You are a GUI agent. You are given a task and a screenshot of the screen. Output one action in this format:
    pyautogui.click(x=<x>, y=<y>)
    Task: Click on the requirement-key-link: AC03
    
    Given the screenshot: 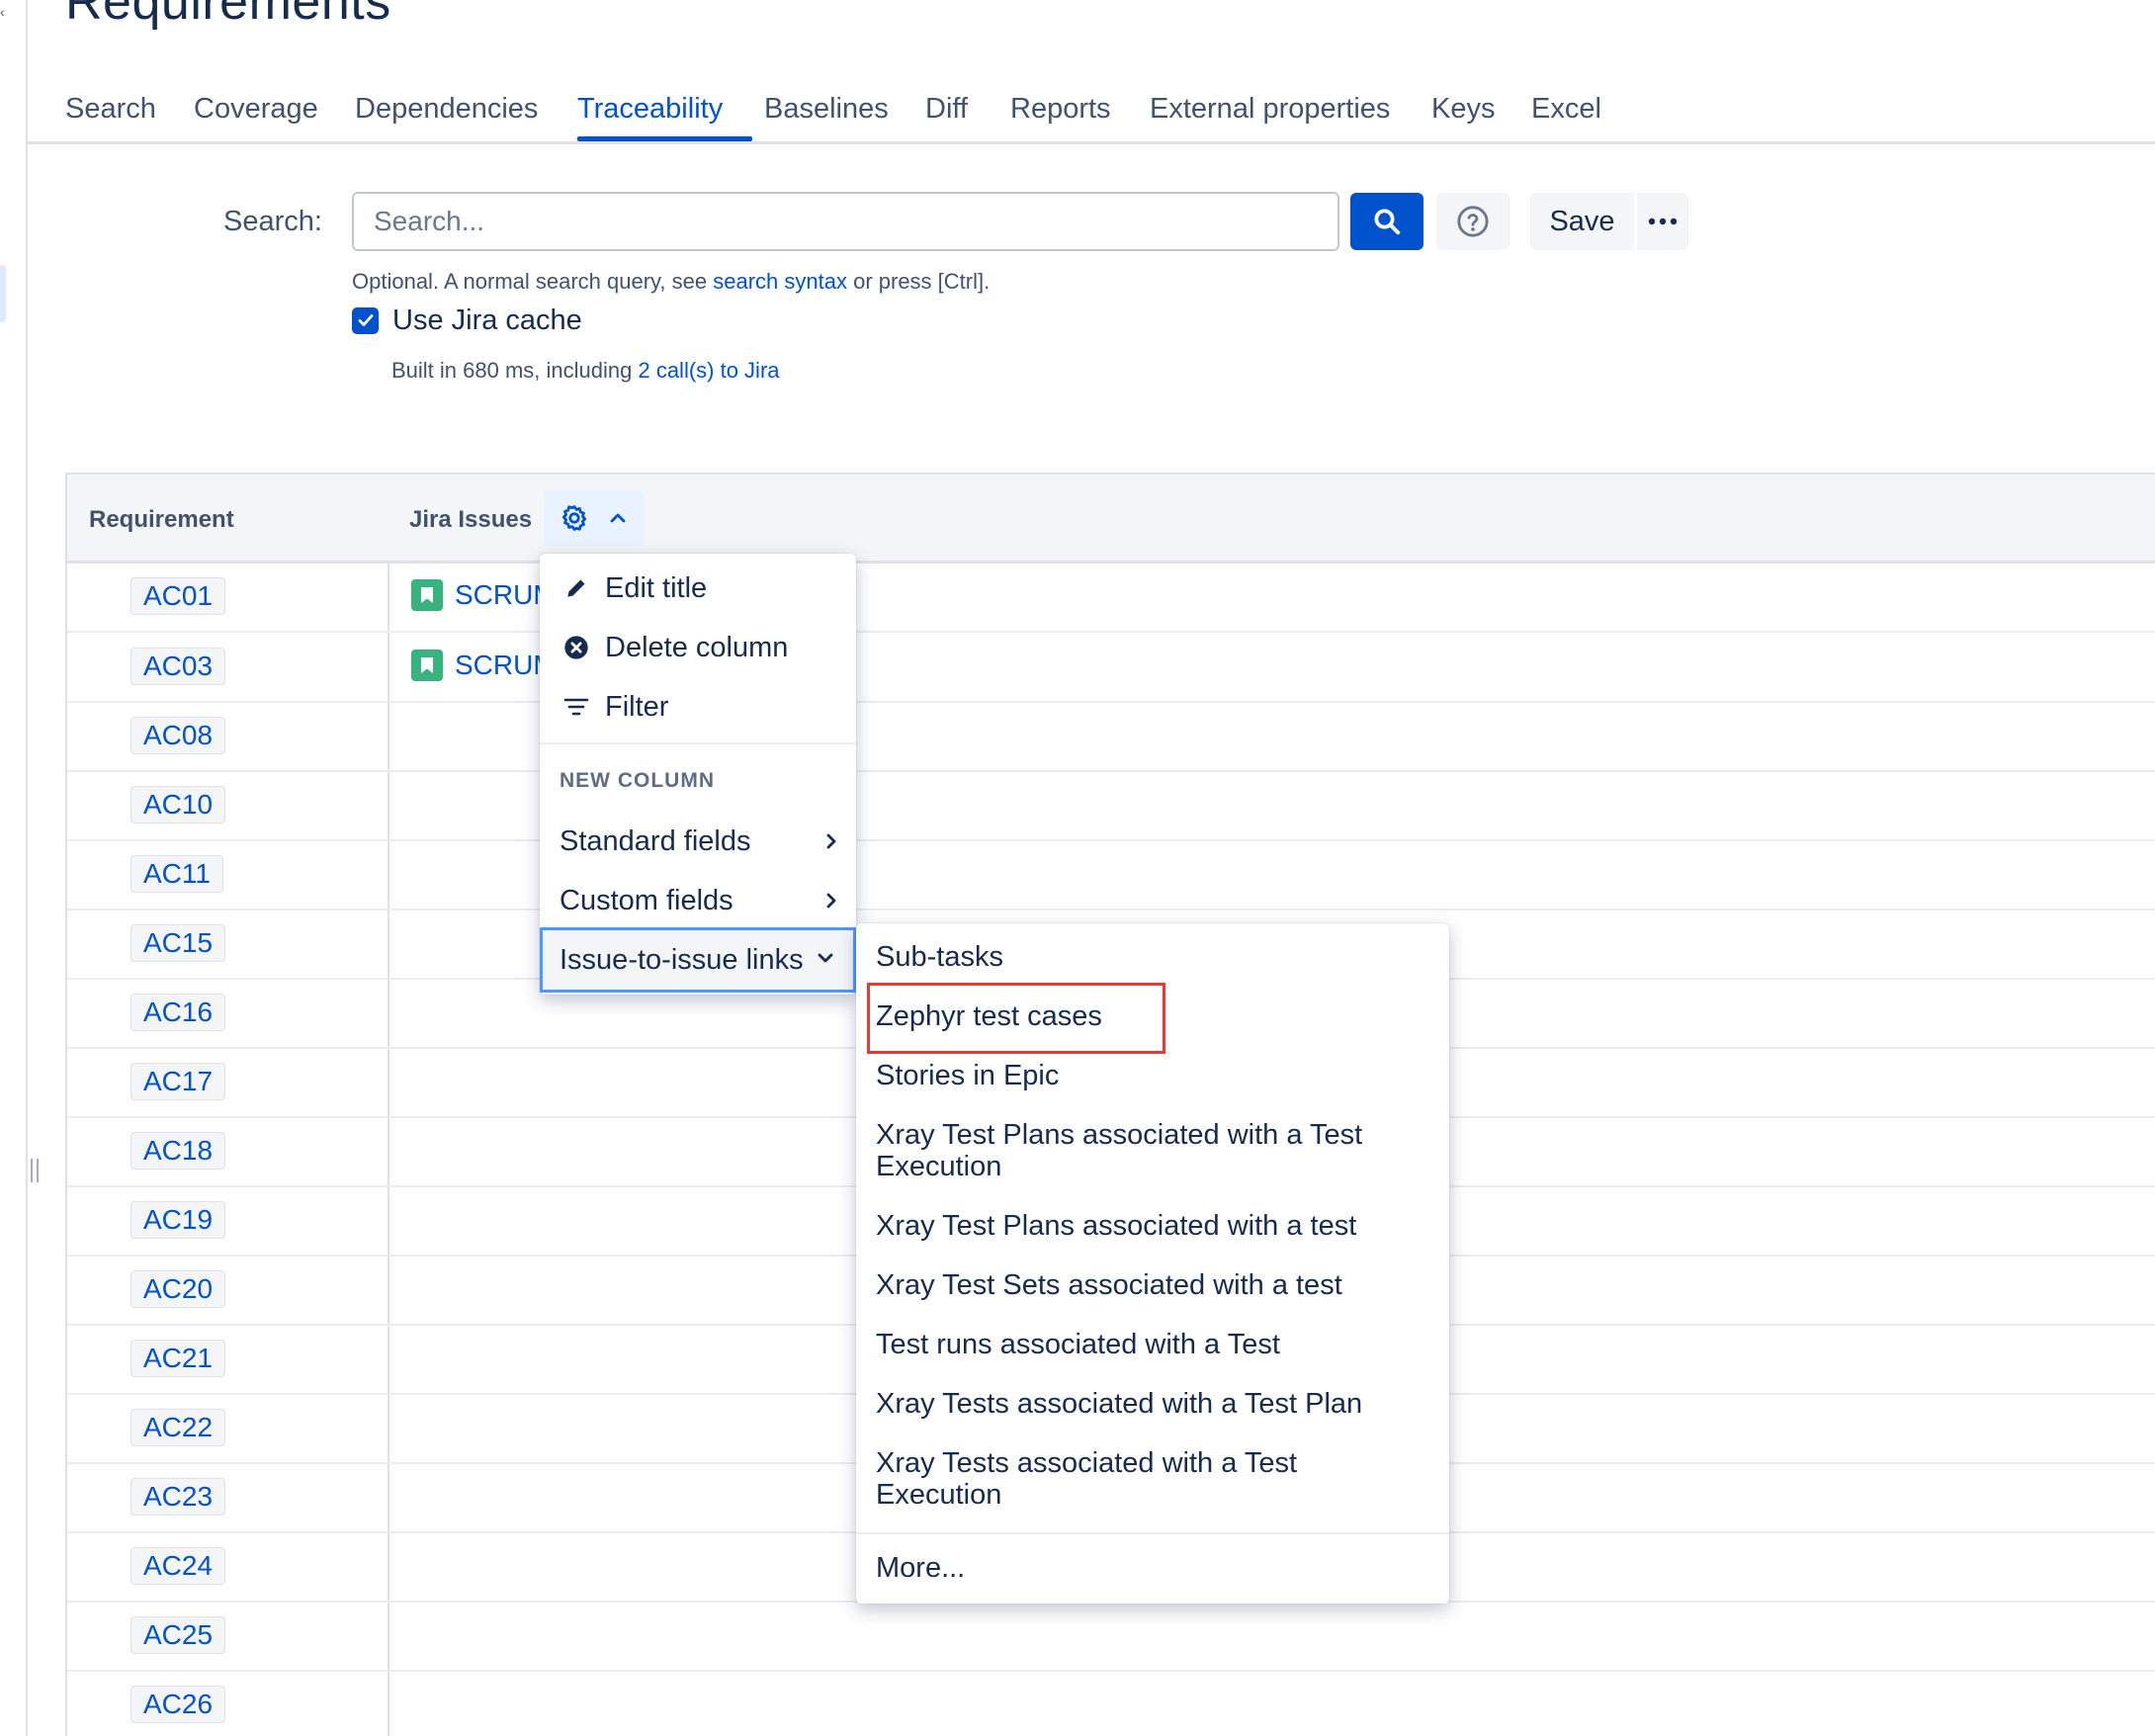 What is the action you would take?
    pyautogui.click(x=178, y=666)
    